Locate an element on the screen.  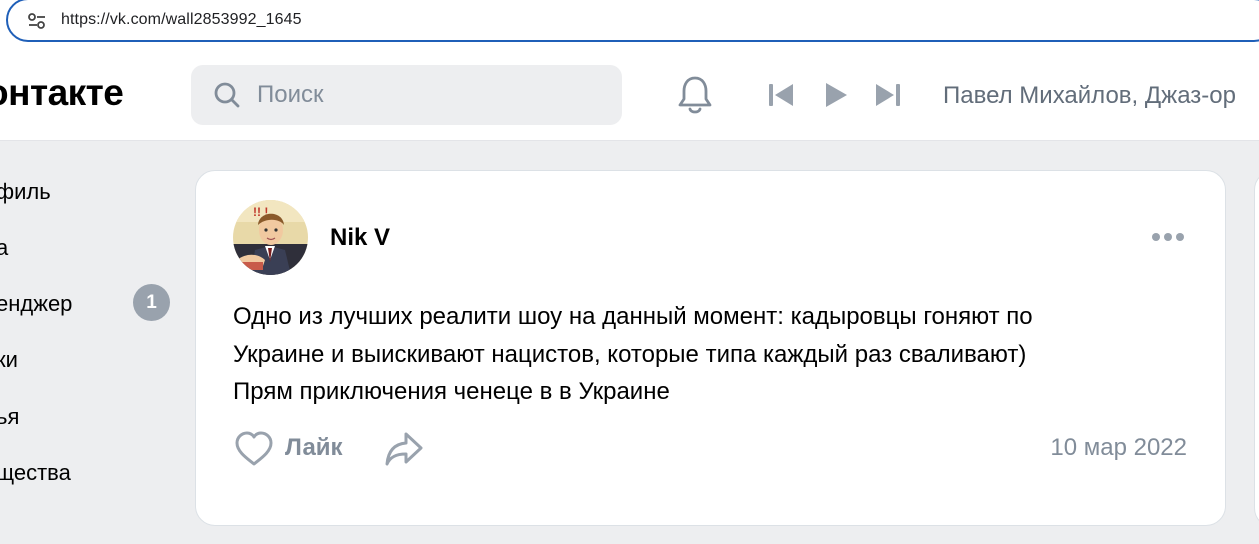
skip-next-icon is located at coordinates (888, 95).